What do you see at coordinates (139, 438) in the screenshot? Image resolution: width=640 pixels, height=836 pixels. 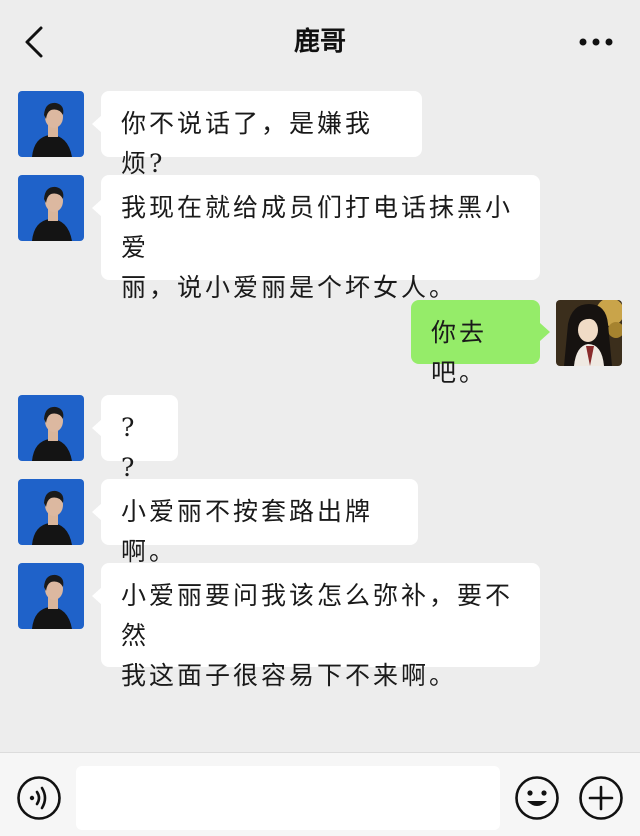 I see `message-bubble: ? ?` at bounding box center [139, 438].